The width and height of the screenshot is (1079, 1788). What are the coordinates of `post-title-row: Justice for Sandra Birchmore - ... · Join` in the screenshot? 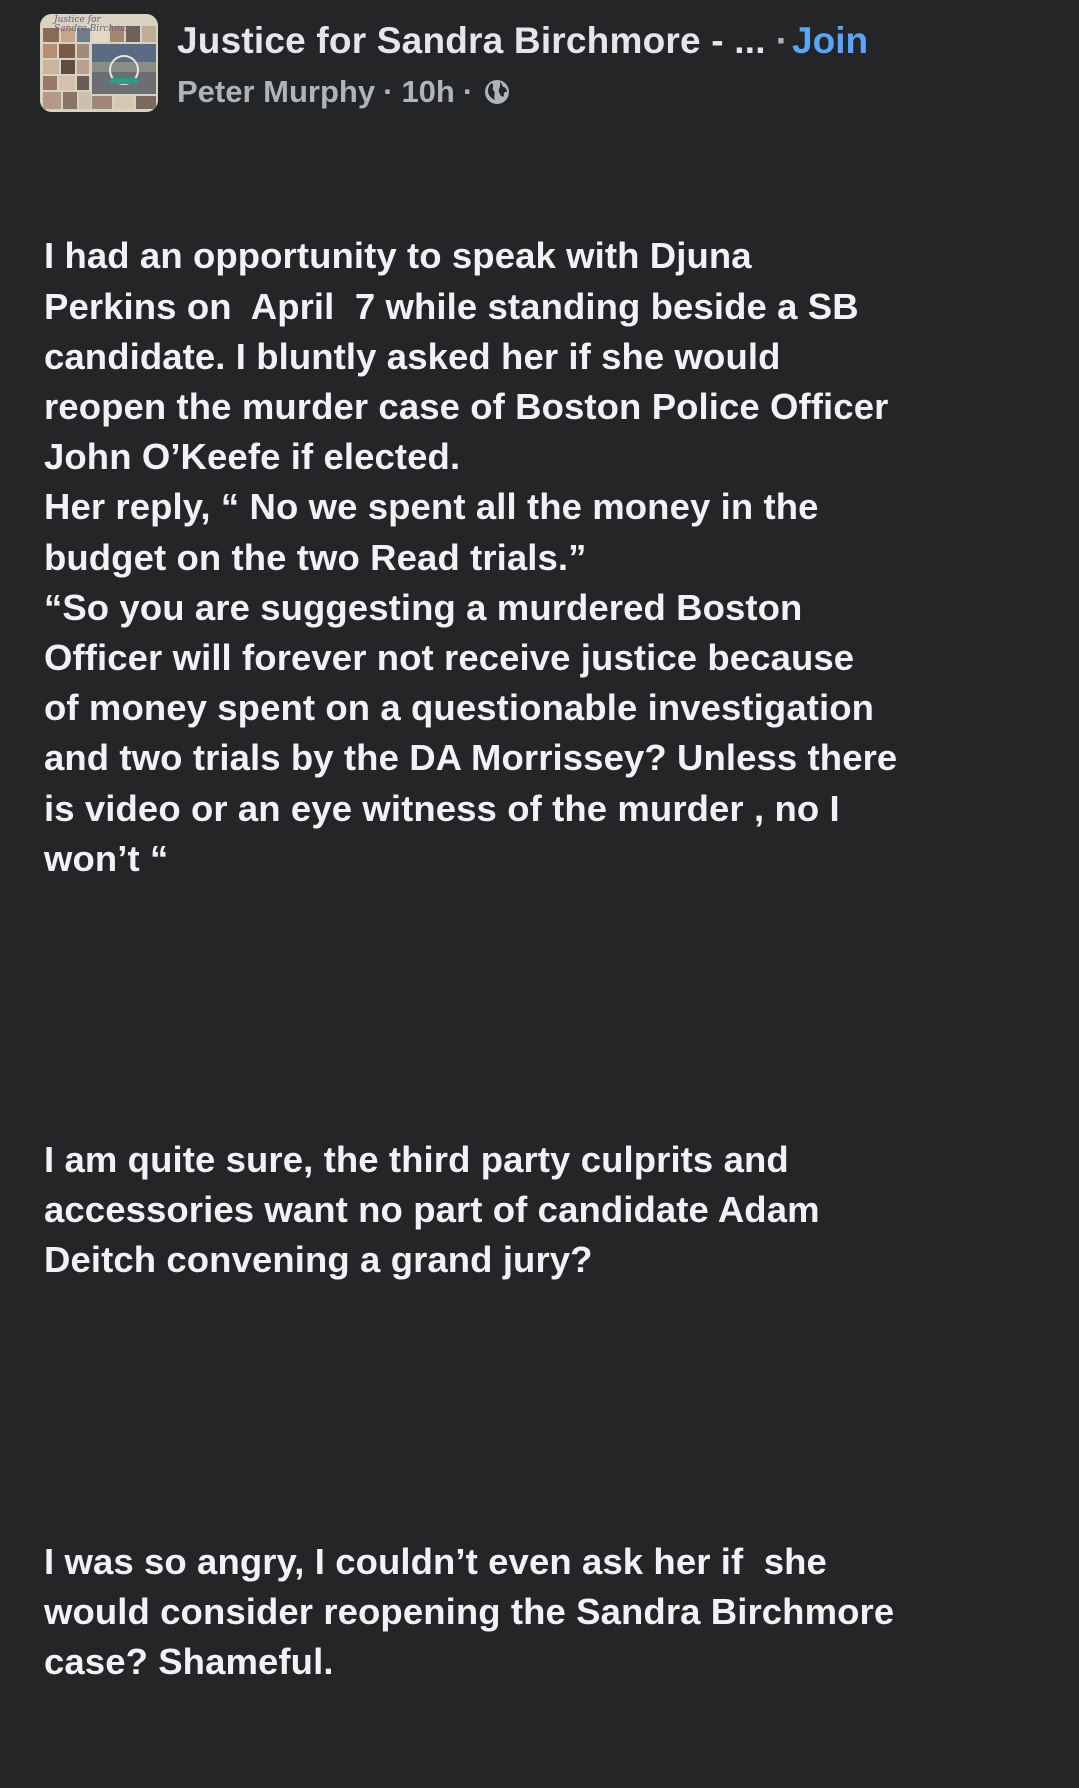 It's located at (617, 45).